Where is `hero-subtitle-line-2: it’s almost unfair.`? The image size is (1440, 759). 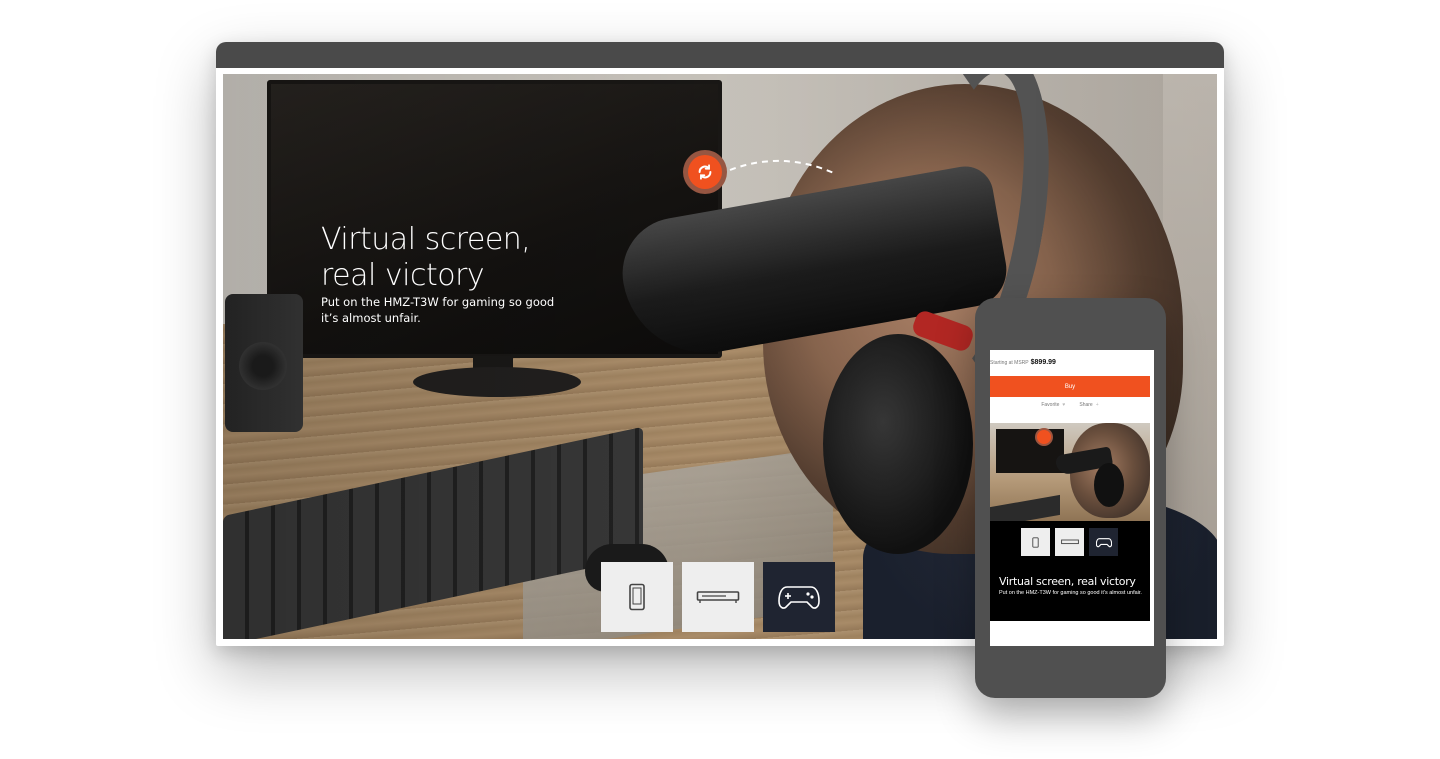
hero-subtitle-line-2: it’s almost unfair. is located at coordinates (371, 318).